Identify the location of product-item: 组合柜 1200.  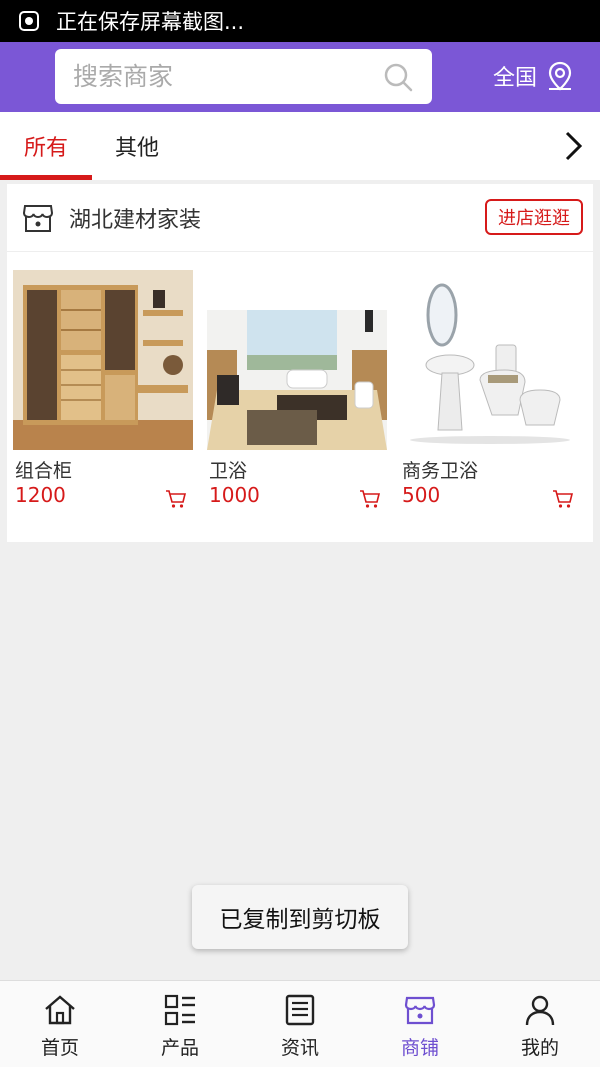
(103, 389).